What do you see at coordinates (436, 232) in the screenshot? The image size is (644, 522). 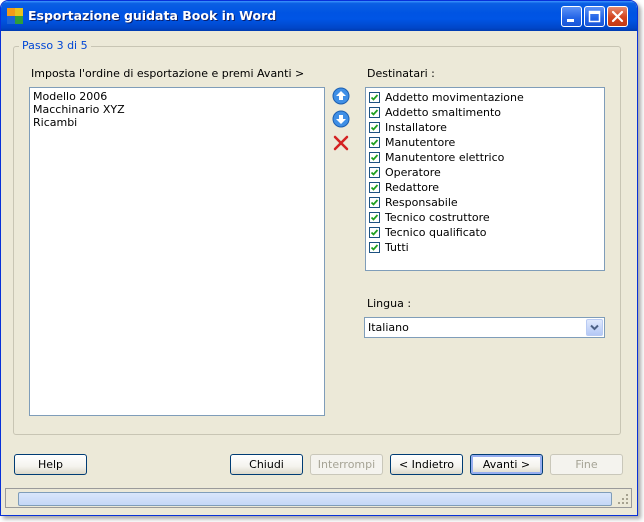 I see `recipient-label: Tecnico qualificato` at bounding box center [436, 232].